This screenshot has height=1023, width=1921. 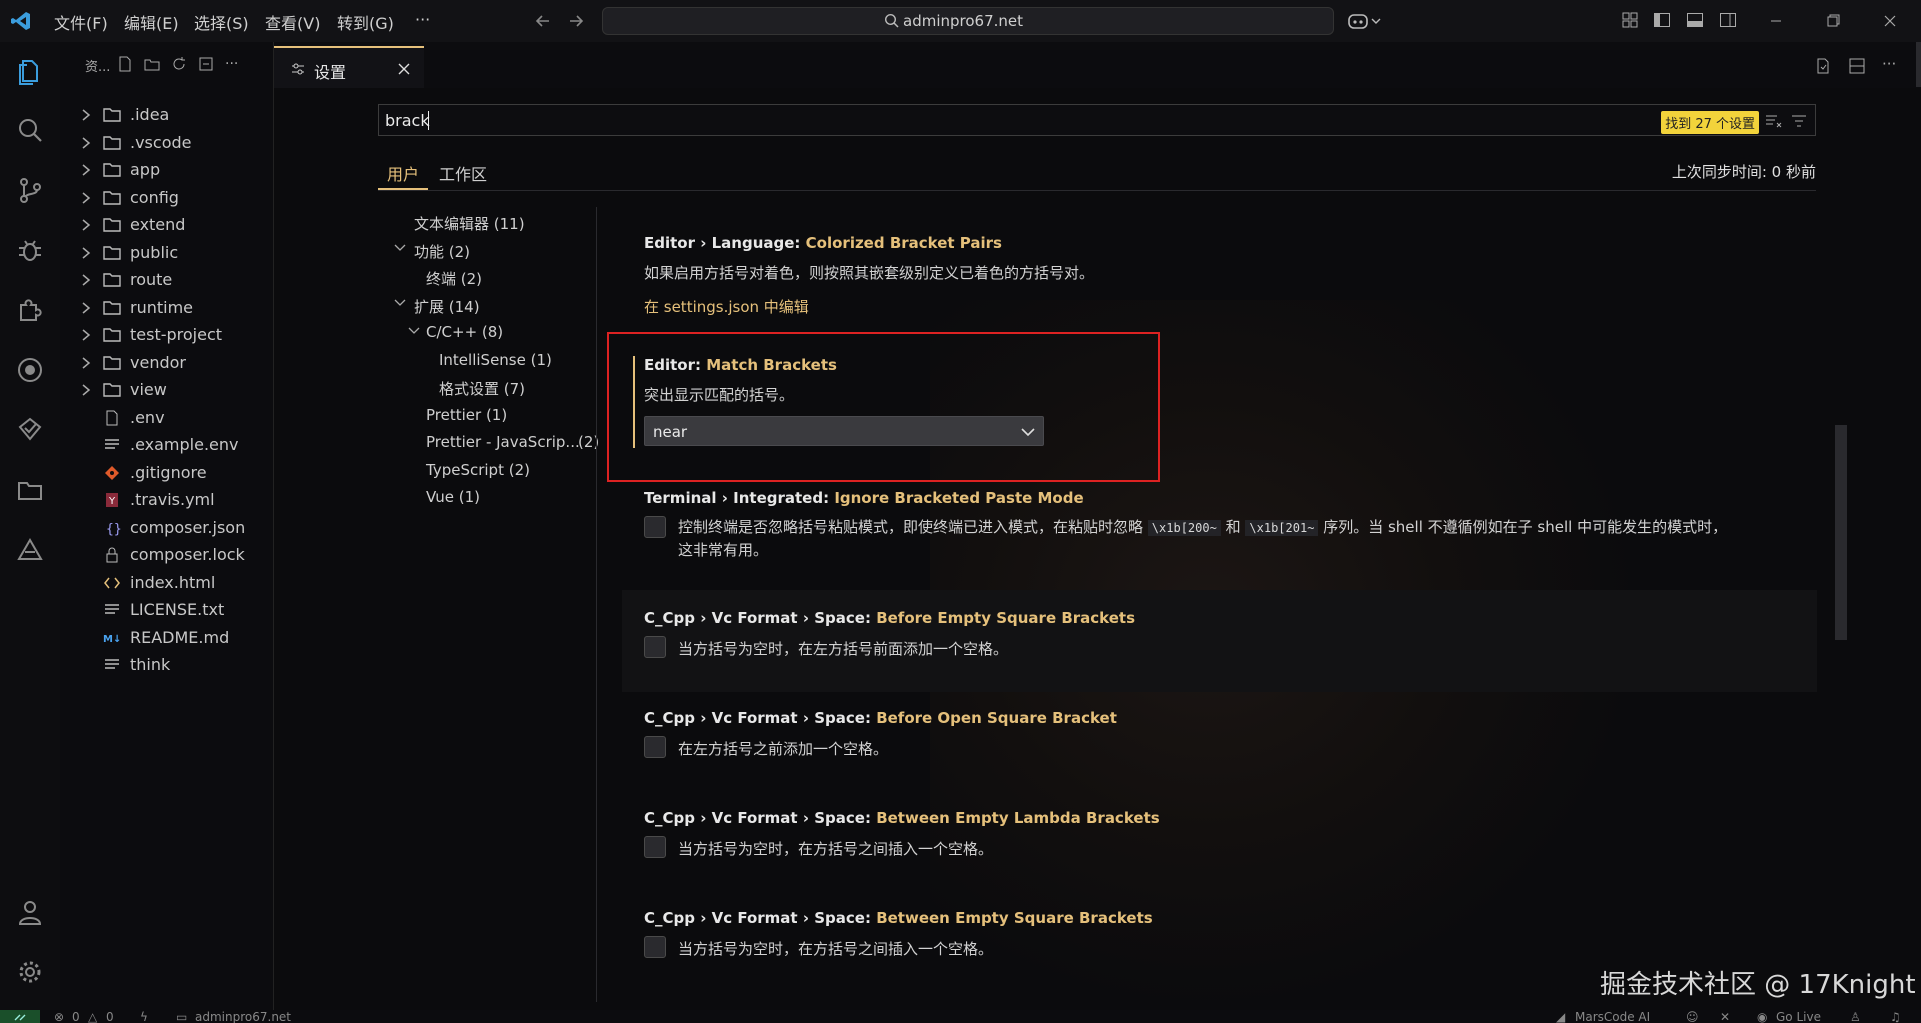 What do you see at coordinates (167, 335) in the screenshot?
I see `folder-row: test-project` at bounding box center [167, 335].